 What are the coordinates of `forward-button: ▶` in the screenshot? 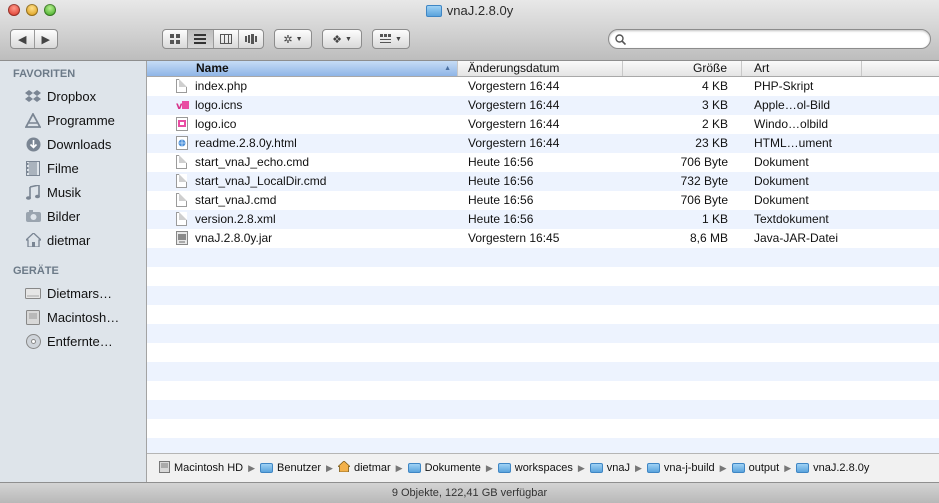 It's located at (46, 39).